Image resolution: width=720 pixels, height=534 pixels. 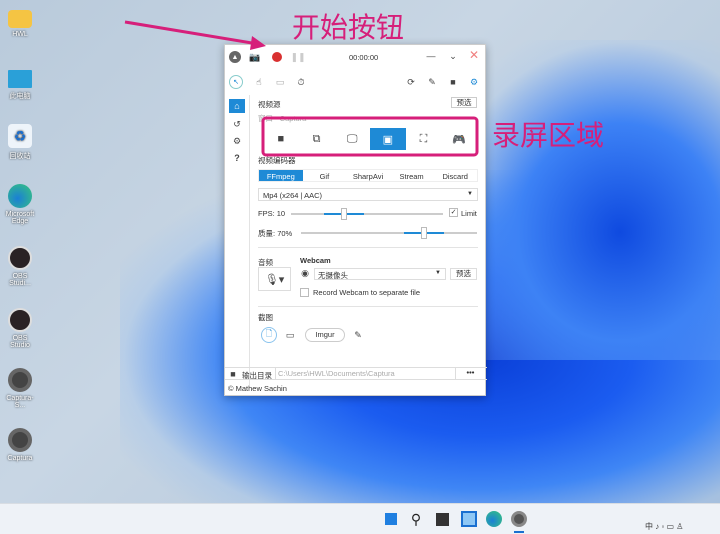 What do you see at coordinates (494, 519) in the screenshot?
I see `edge-icon` at bounding box center [494, 519].